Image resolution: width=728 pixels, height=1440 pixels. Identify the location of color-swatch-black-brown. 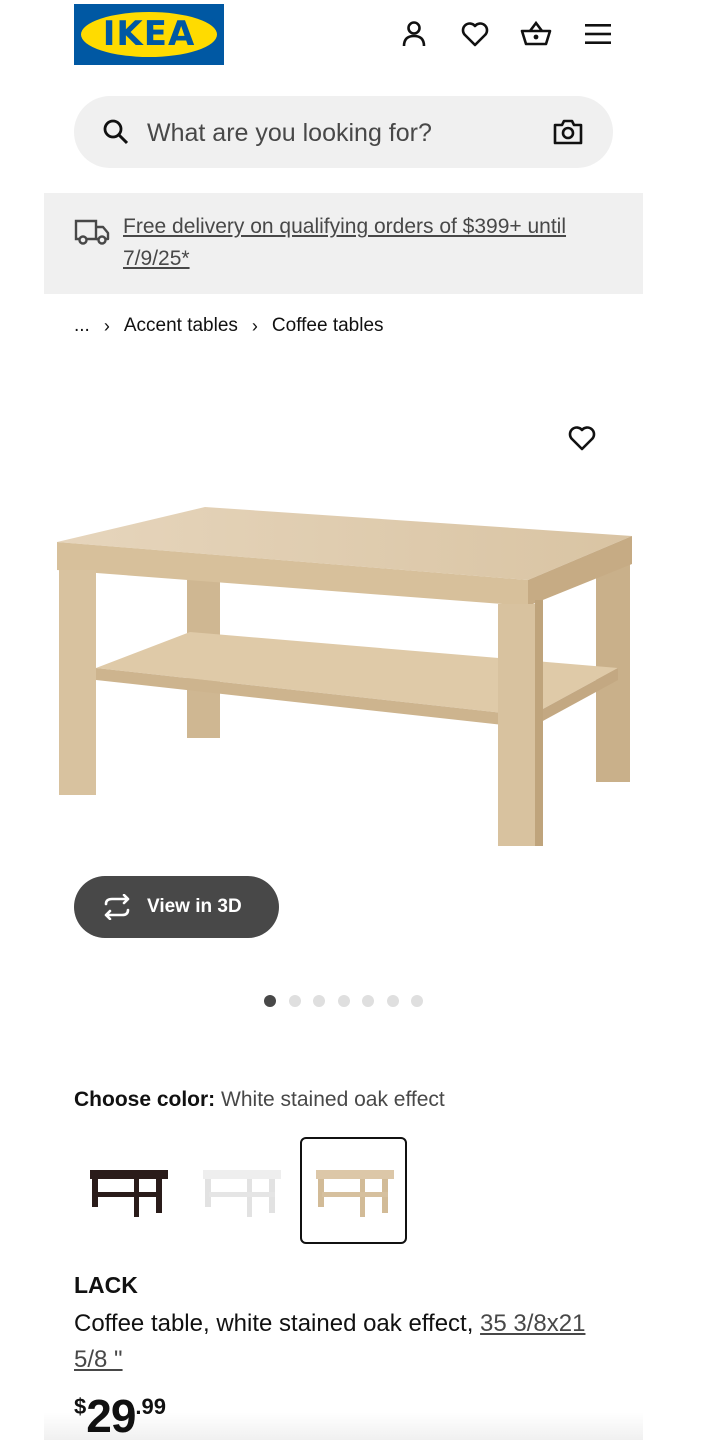
(127, 1190).